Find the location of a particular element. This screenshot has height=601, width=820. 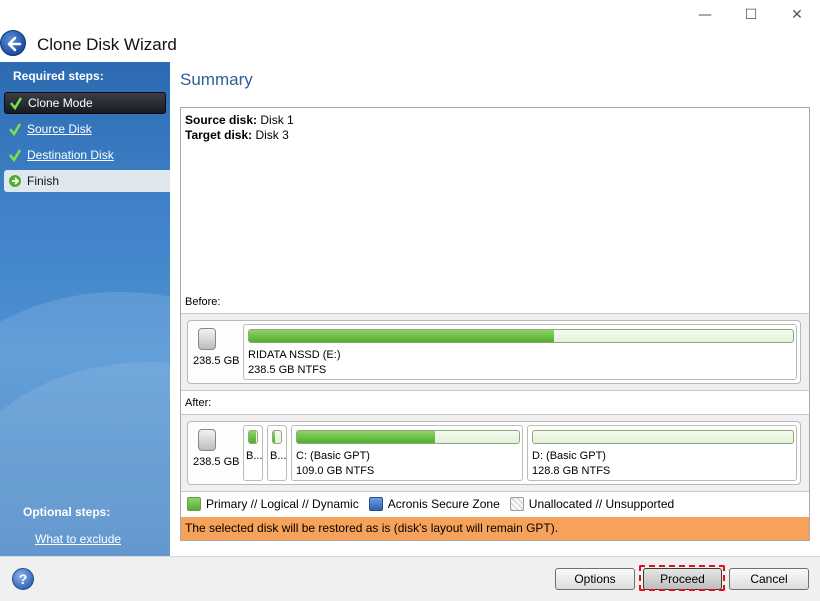

close-button: ✕ is located at coordinates (797, 15).